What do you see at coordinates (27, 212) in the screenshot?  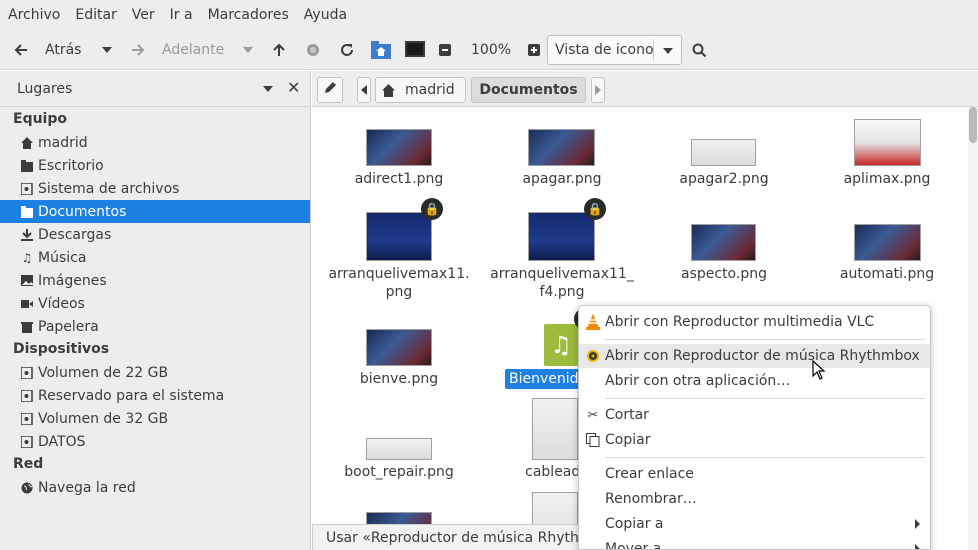 I see `documents-folder-icon` at bounding box center [27, 212].